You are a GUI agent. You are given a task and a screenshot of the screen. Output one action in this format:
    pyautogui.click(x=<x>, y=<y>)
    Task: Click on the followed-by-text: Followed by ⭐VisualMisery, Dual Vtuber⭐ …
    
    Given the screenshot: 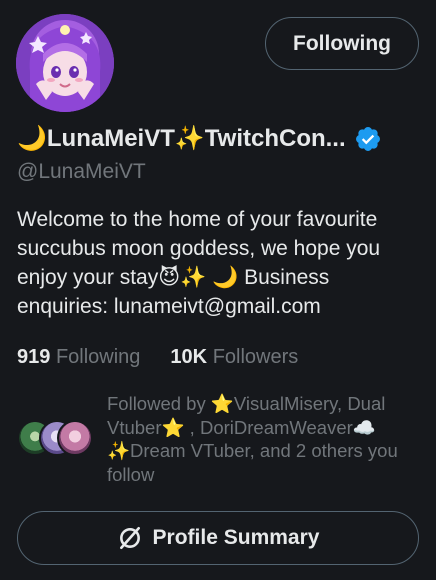 What is the action you would take?
    pyautogui.click(x=252, y=439)
    